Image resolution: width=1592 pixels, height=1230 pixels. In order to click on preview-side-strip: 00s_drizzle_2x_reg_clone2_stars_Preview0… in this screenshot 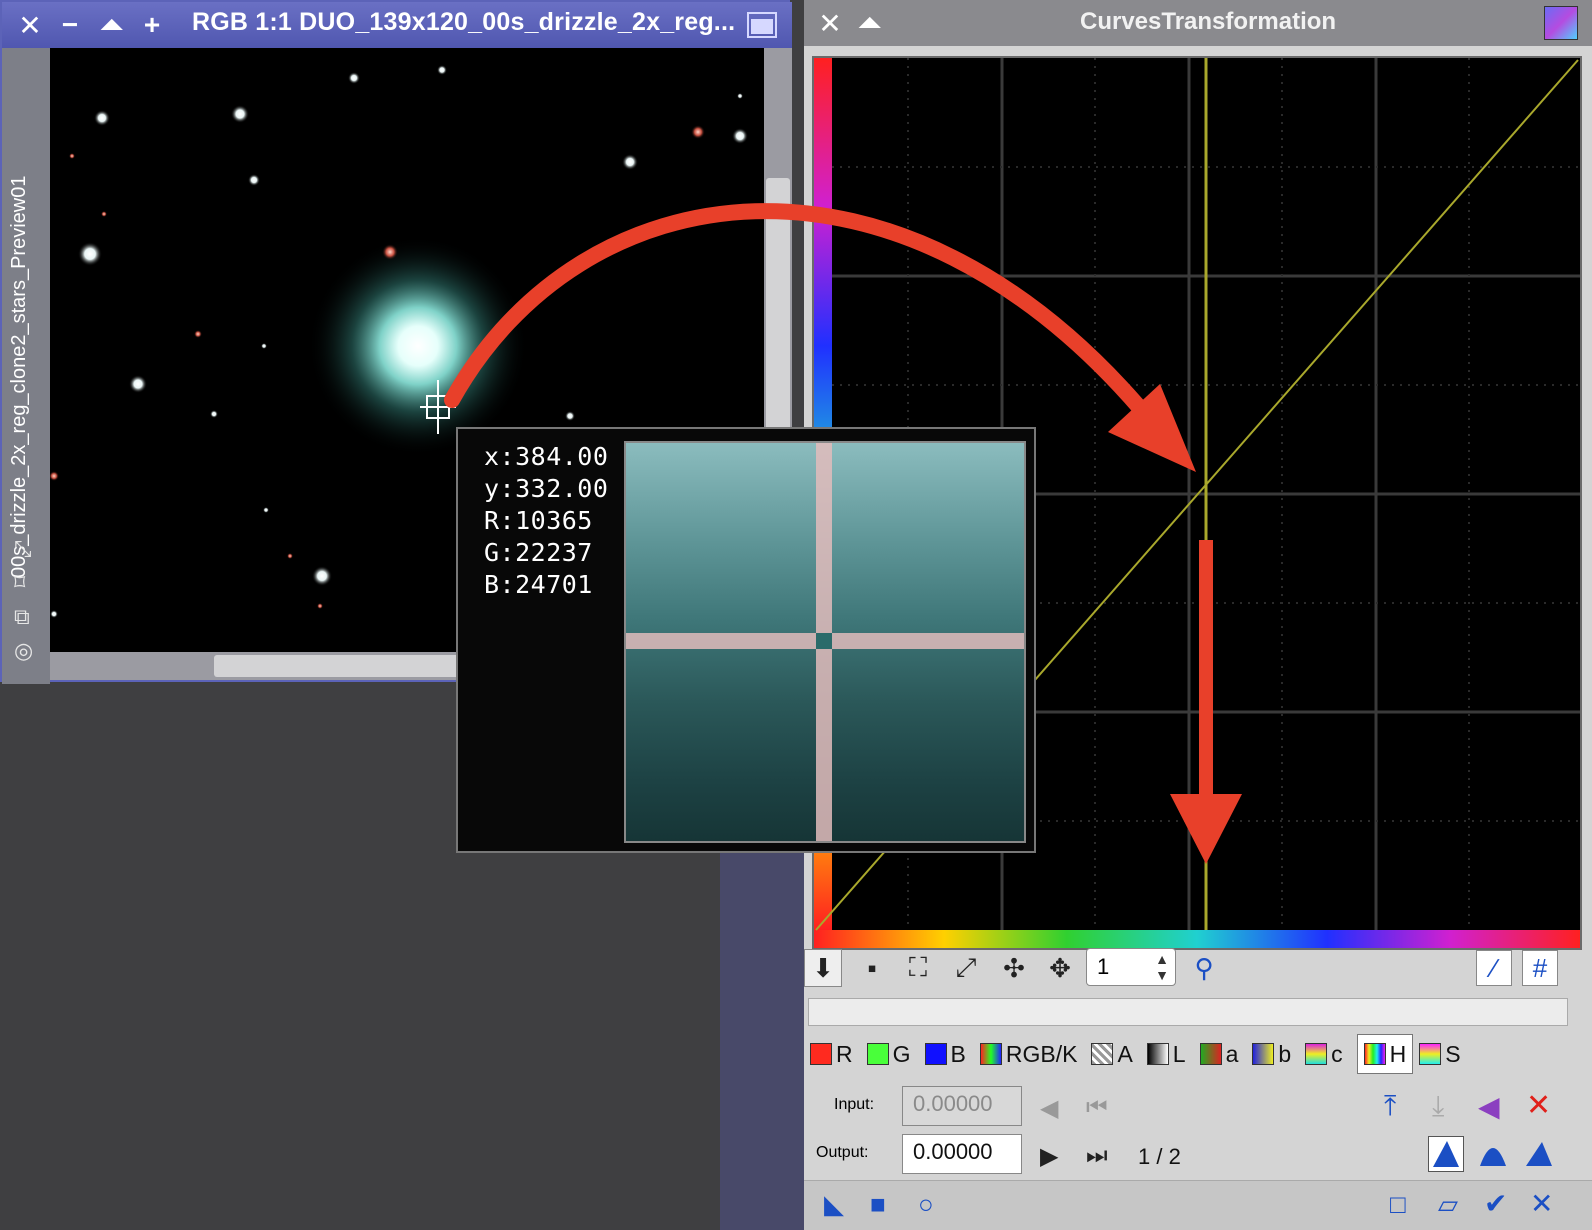, I will do `click(26, 366)`.